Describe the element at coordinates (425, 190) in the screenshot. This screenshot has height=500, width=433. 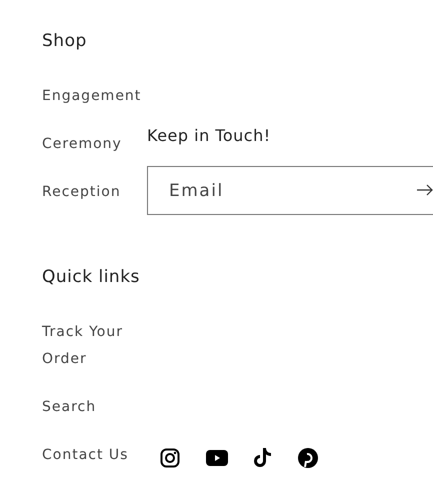
I see `arrow-icon` at that location.